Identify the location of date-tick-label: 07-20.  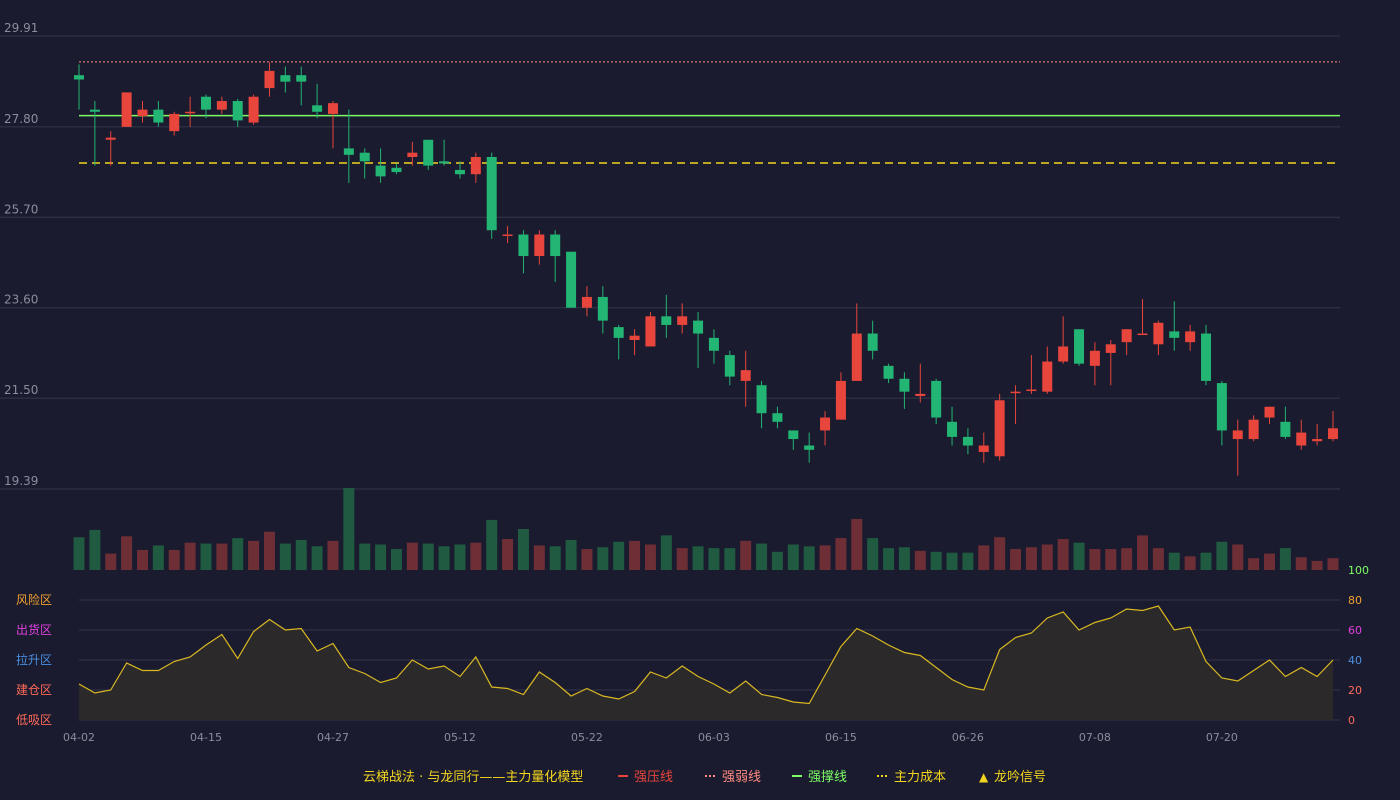
(1222, 737).